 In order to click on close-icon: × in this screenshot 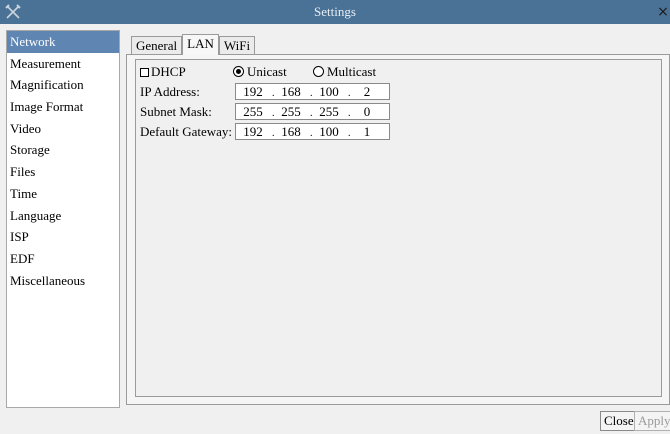, I will do `click(663, 12)`.